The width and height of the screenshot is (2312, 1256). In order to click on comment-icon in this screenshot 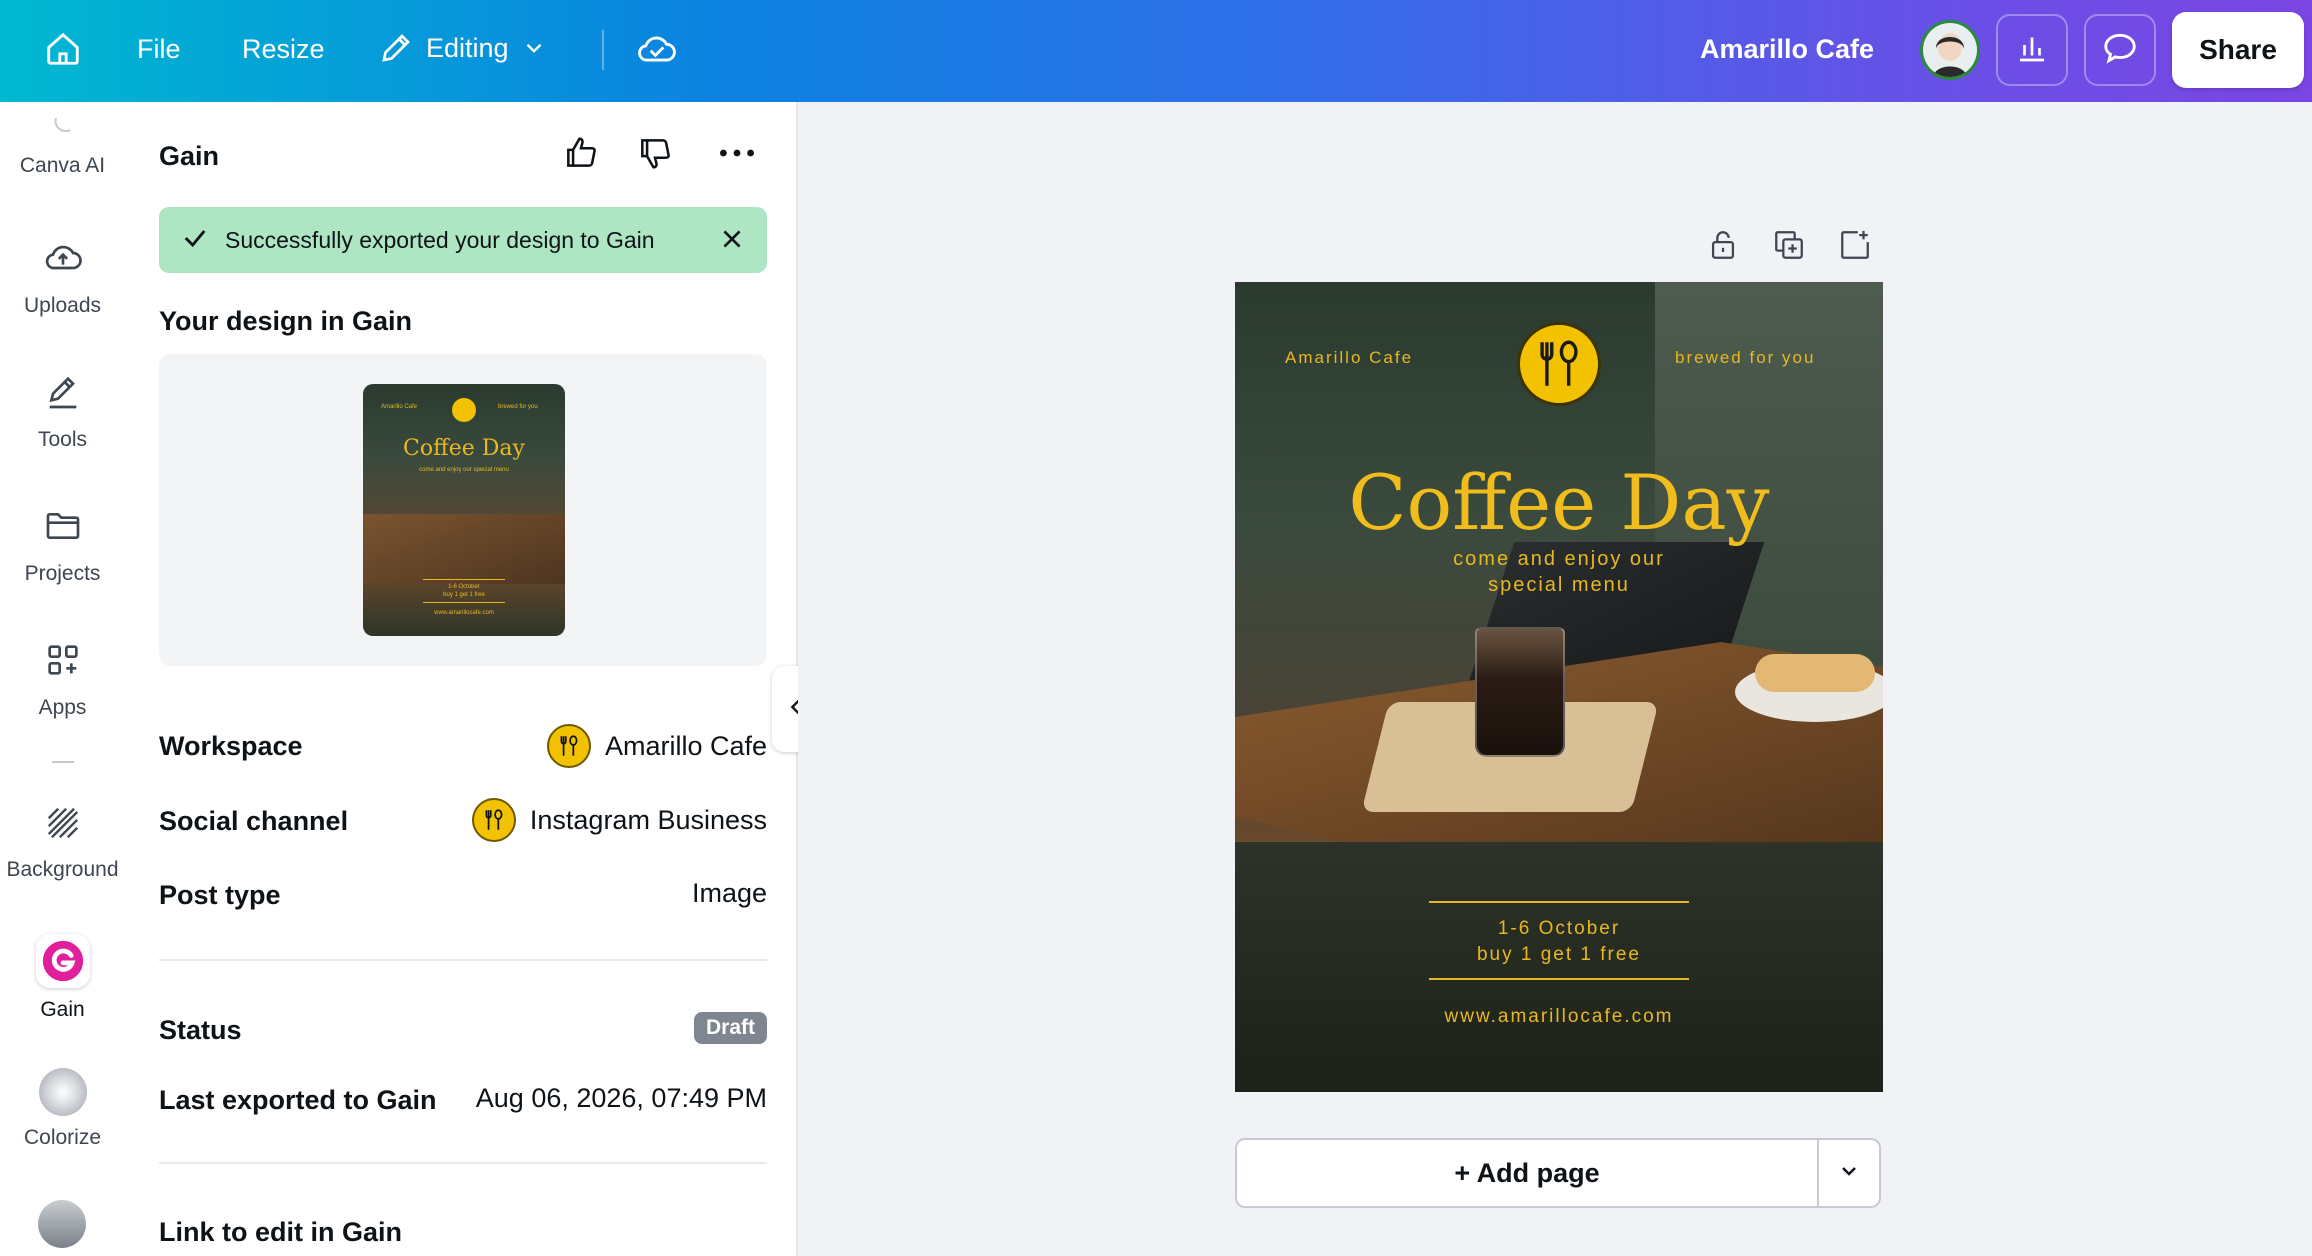, I will do `click(2120, 50)`.